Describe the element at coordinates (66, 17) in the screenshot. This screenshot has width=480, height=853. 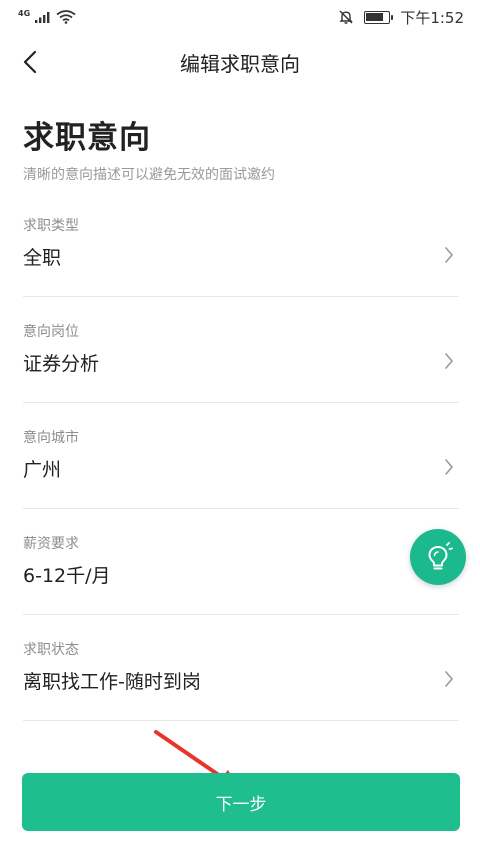
I see `wifi-icon` at that location.